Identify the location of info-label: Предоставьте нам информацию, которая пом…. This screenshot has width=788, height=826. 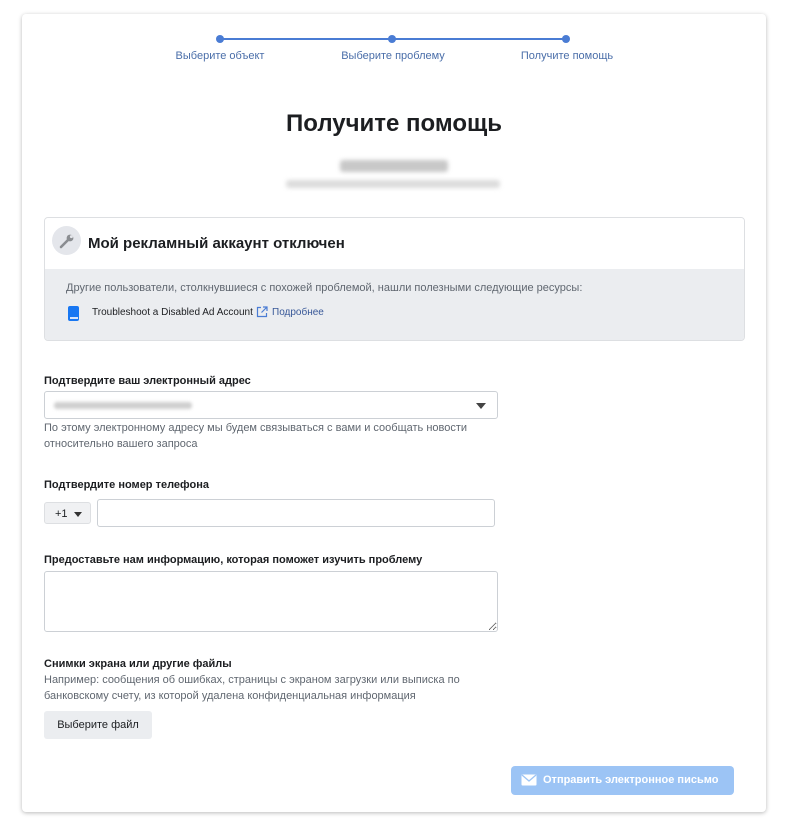
(233, 560).